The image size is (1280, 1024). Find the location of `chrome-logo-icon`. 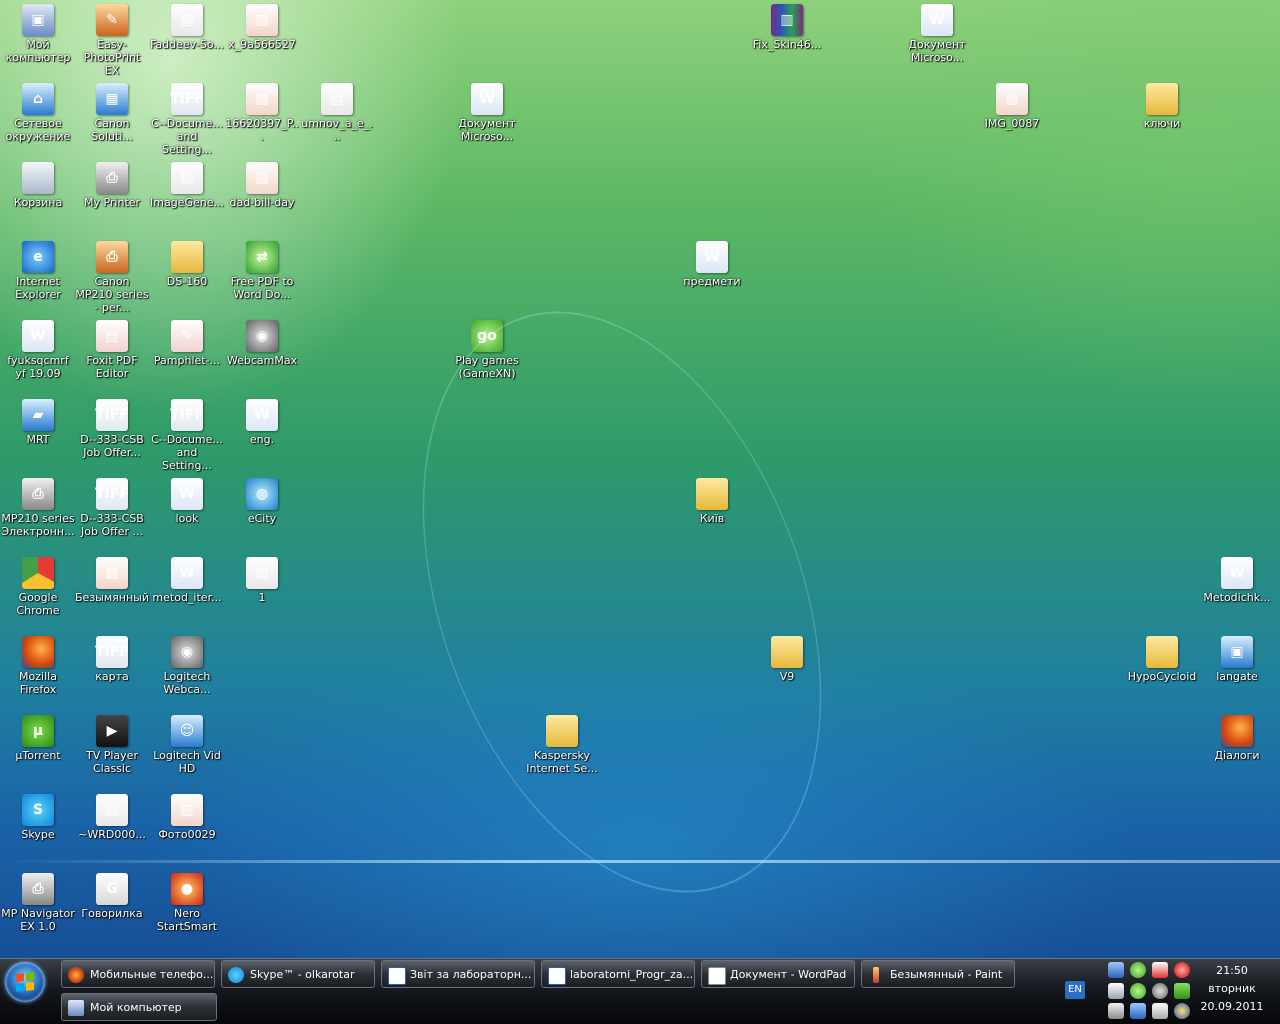

chrome-logo-icon is located at coordinates (38, 573).